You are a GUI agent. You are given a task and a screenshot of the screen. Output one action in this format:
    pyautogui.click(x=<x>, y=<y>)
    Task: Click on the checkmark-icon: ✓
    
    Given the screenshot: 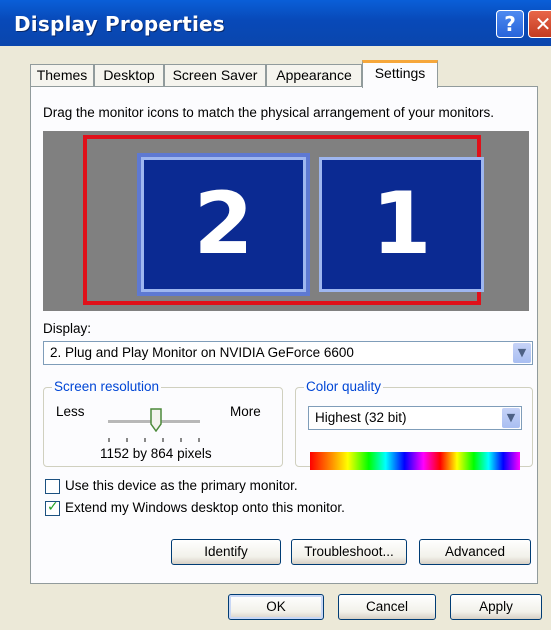 What is the action you would take?
    pyautogui.click(x=53, y=507)
    